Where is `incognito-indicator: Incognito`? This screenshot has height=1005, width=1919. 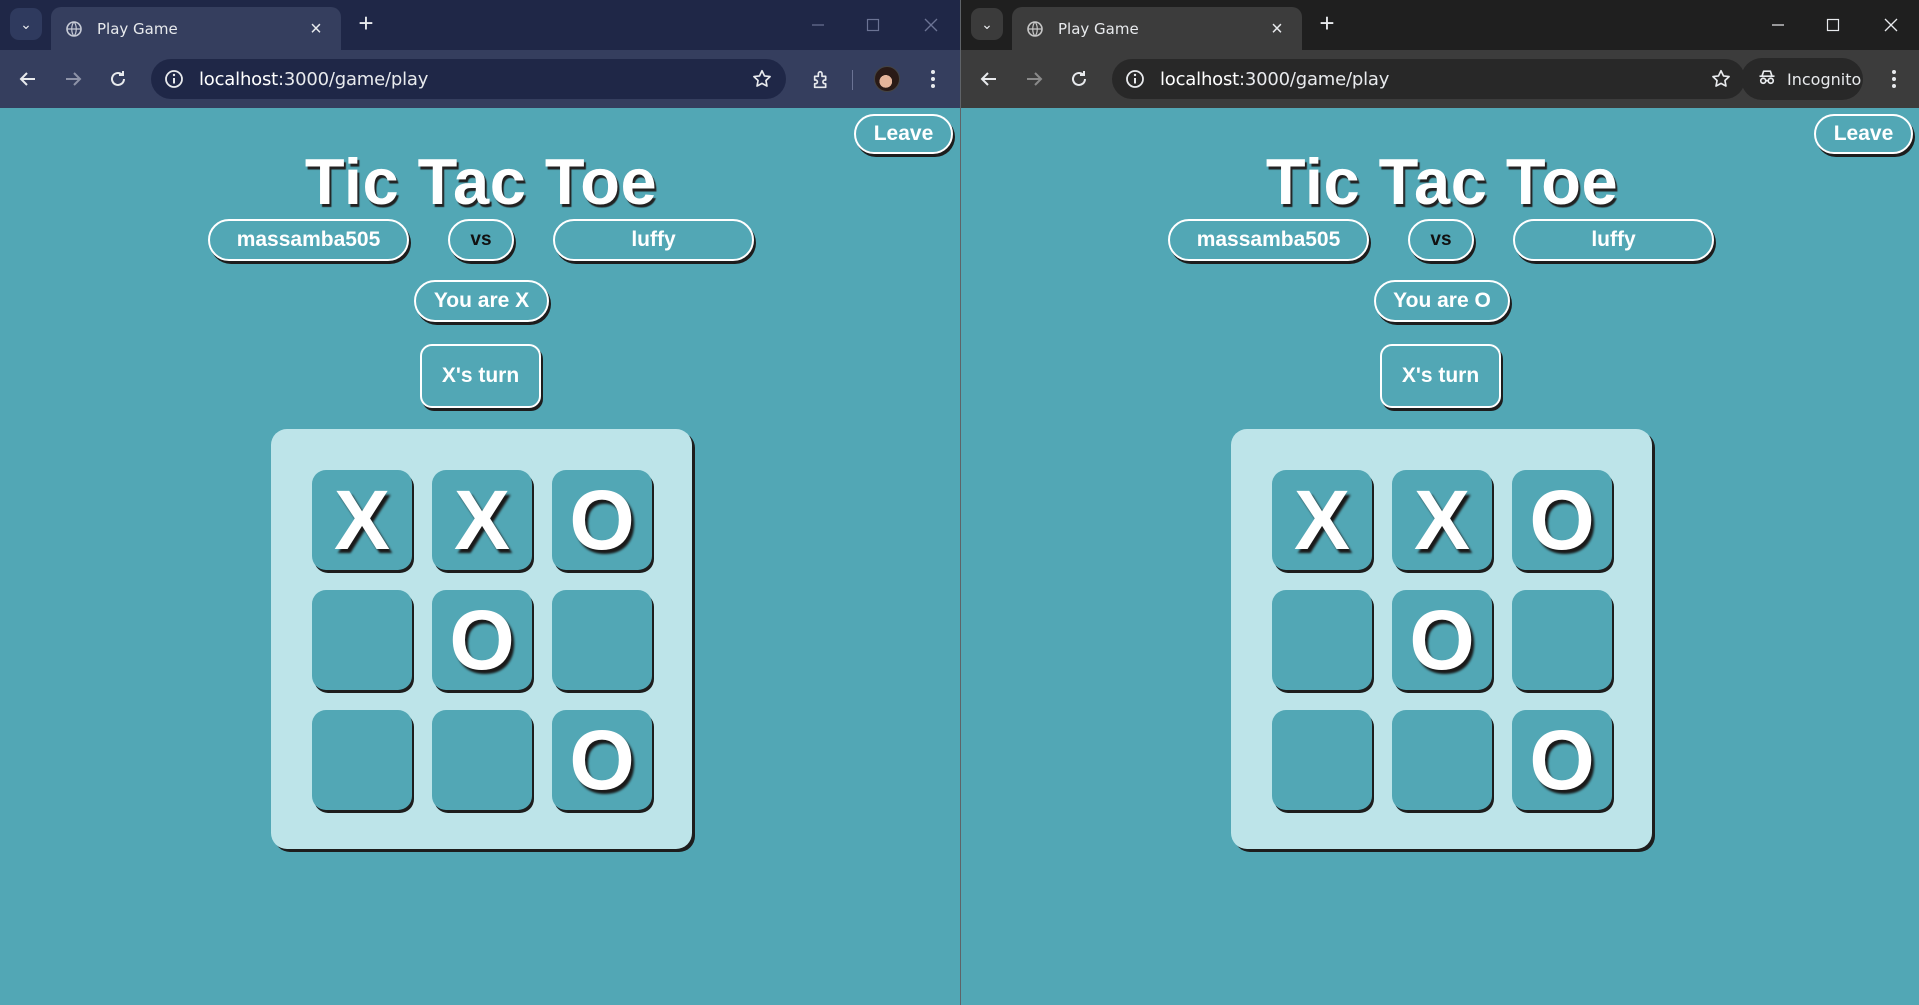 incognito-indicator: Incognito is located at coordinates (1802, 79).